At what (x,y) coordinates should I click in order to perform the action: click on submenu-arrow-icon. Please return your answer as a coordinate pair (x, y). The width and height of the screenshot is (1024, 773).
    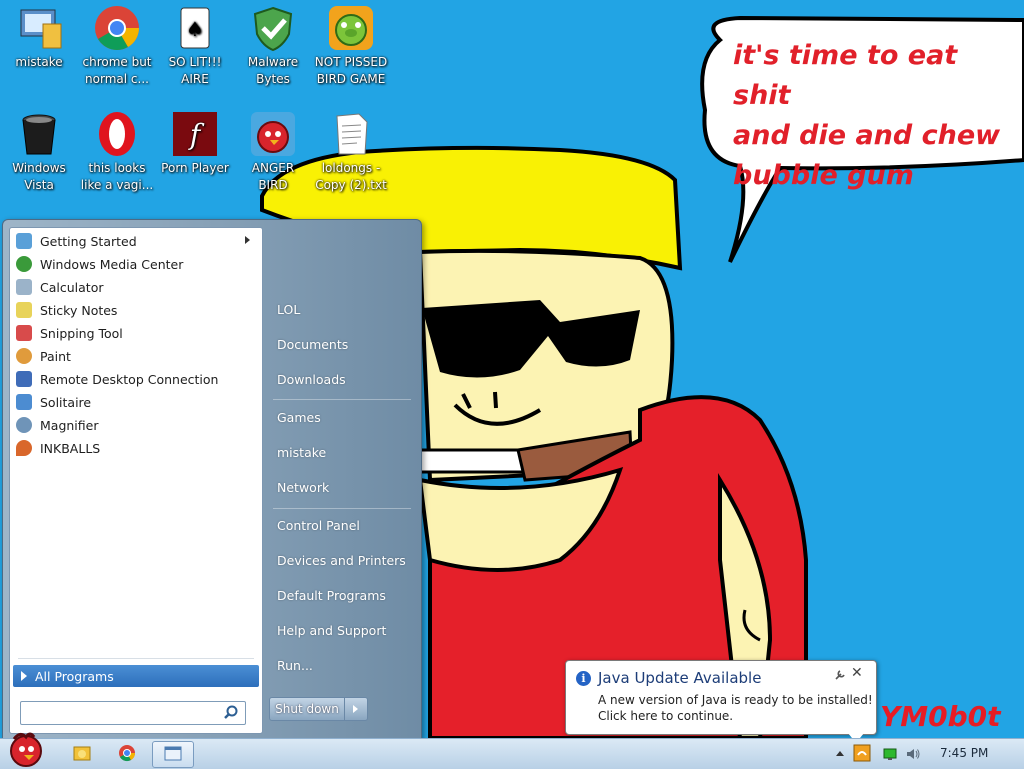
    Looking at the image, I should click on (247, 240).